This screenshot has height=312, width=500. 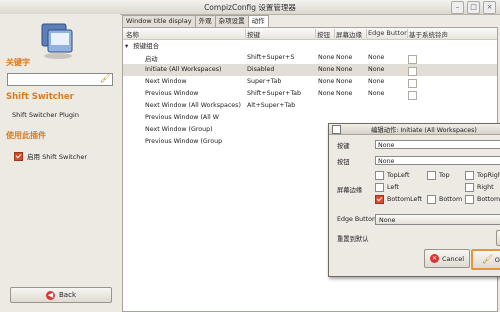 I want to click on tab-bar: Window title display 外观 杂项设置 动作, so click(x=195, y=21).